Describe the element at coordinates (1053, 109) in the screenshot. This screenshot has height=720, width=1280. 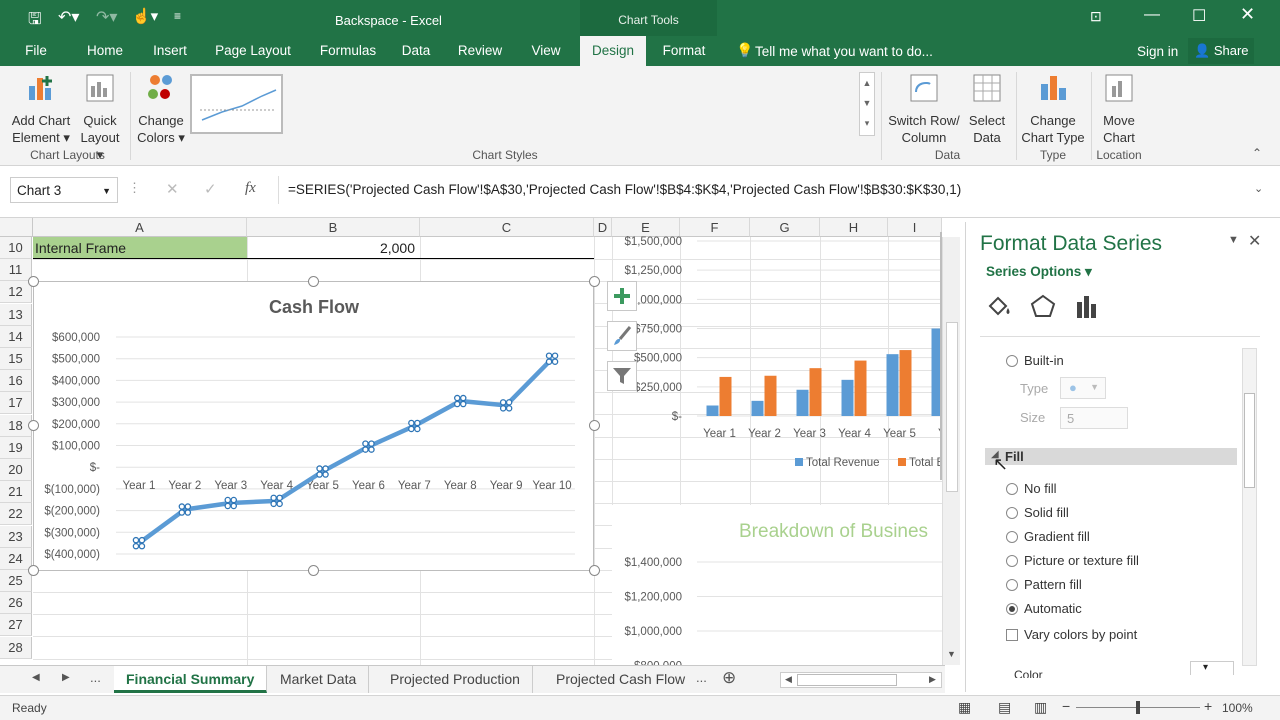
I see `change-chart-type-button: Change Chart Type` at that location.